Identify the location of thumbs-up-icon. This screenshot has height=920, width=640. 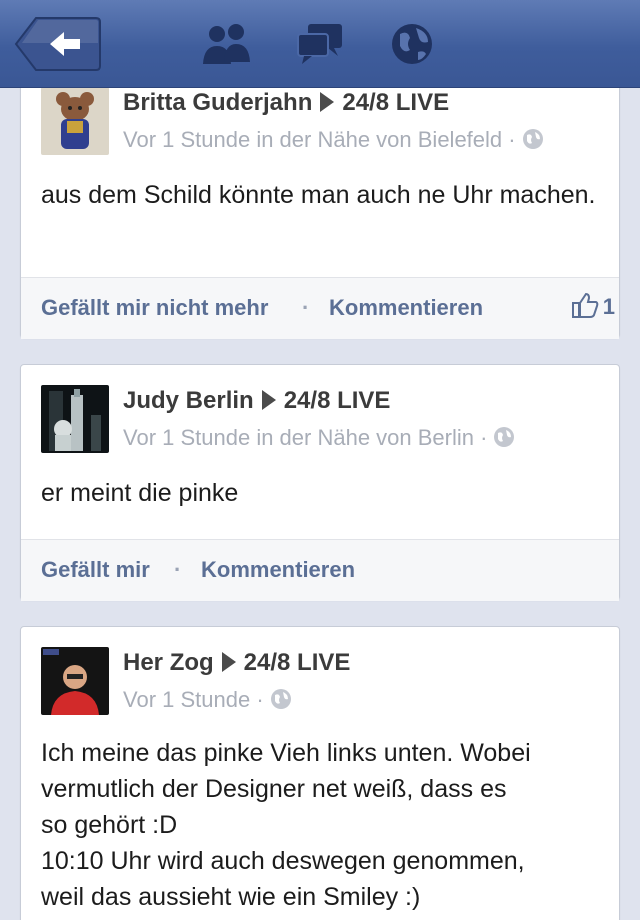
(585, 305).